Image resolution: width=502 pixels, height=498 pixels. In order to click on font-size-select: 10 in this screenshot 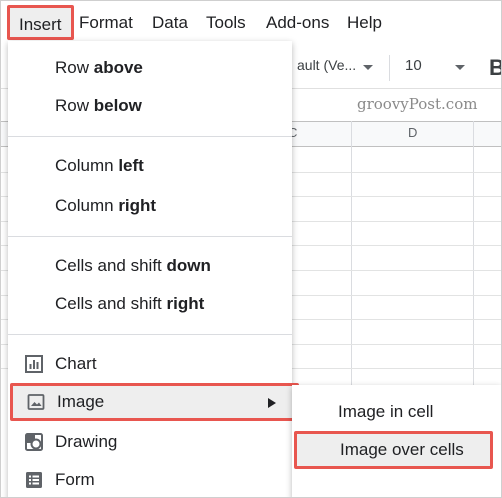, I will do `click(413, 65)`.